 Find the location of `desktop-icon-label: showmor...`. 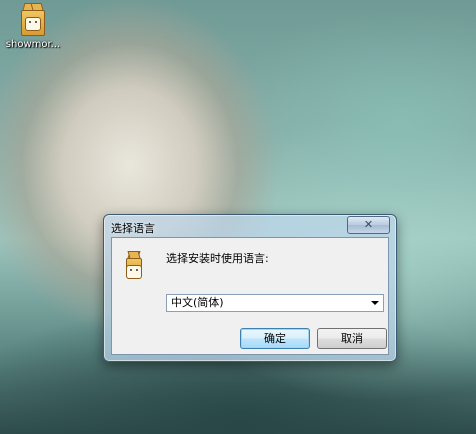

desktop-icon-label: showmor... is located at coordinates (33, 44).